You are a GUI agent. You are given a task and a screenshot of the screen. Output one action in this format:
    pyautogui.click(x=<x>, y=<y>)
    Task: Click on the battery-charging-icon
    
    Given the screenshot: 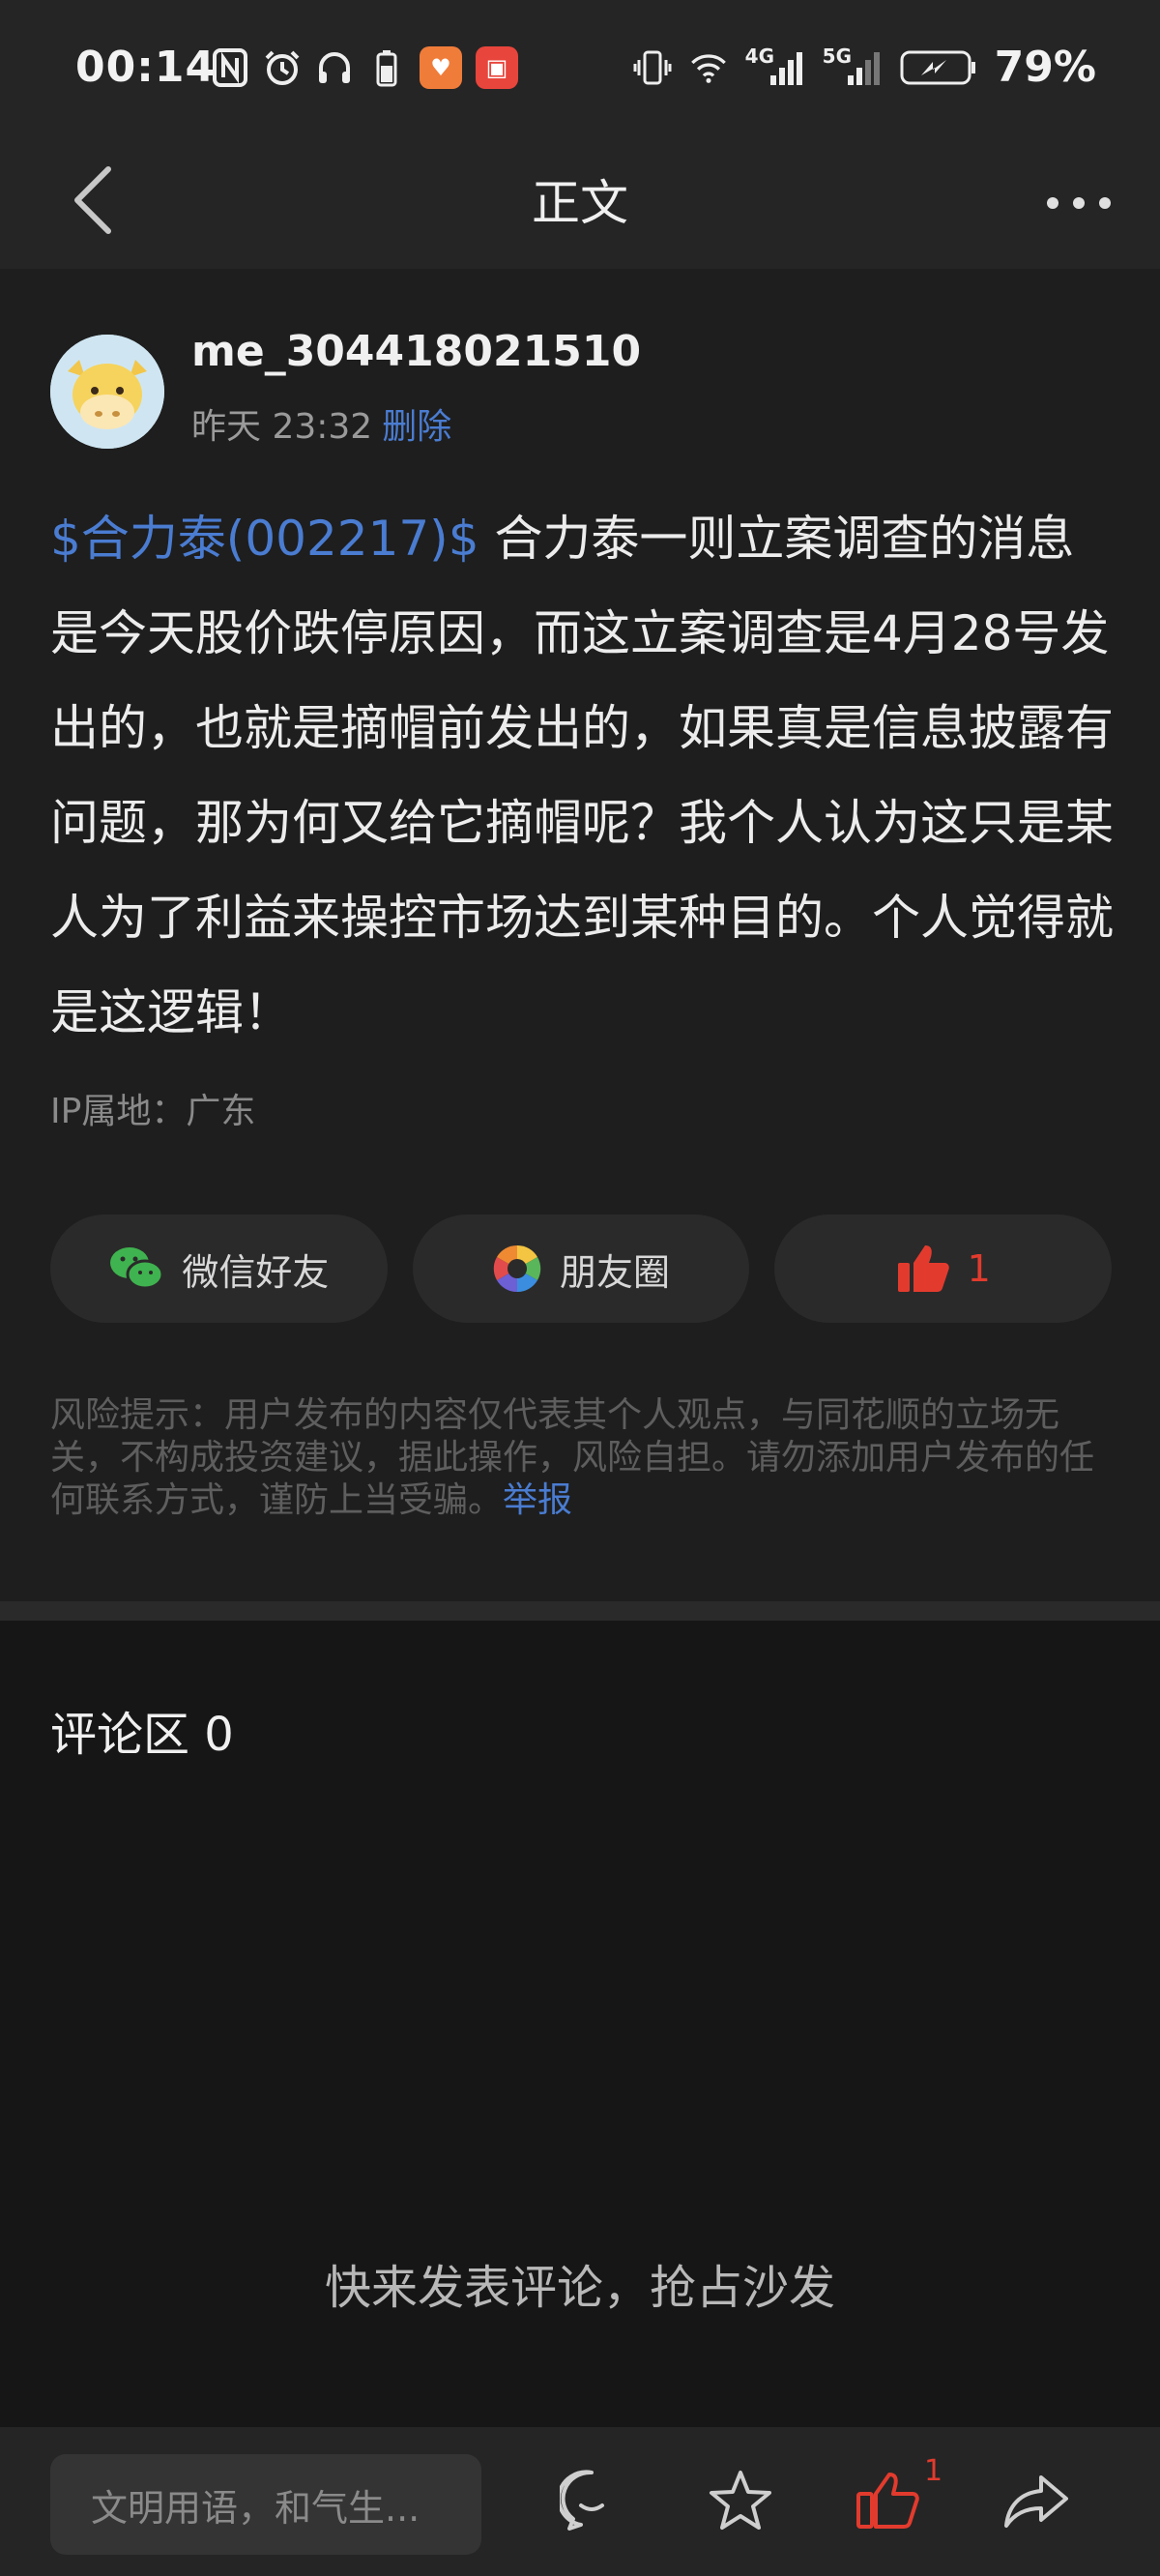 What is the action you would take?
    pyautogui.click(x=939, y=67)
    